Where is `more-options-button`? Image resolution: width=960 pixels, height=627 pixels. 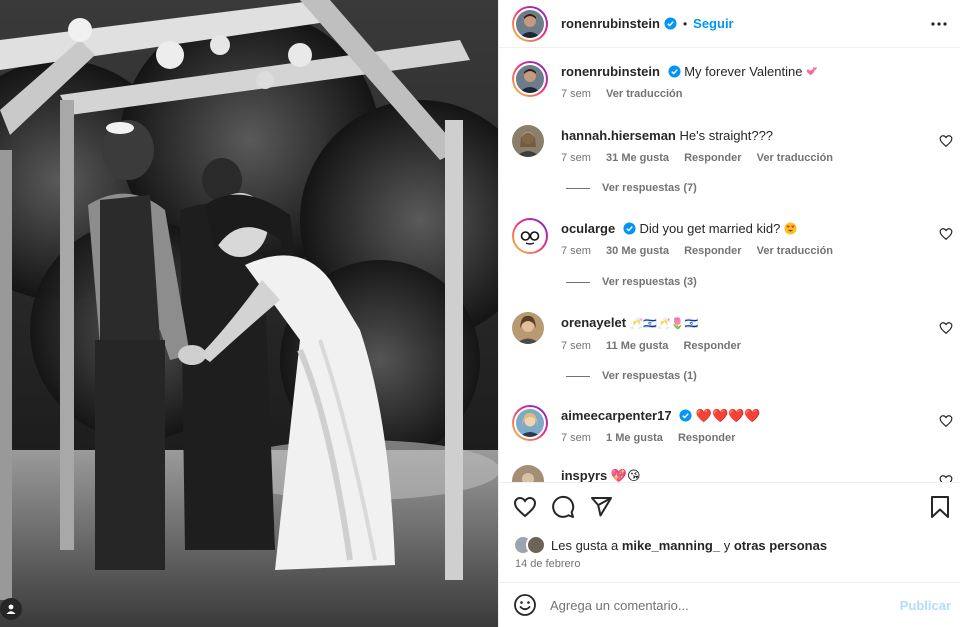 more-options-button is located at coordinates (939, 24).